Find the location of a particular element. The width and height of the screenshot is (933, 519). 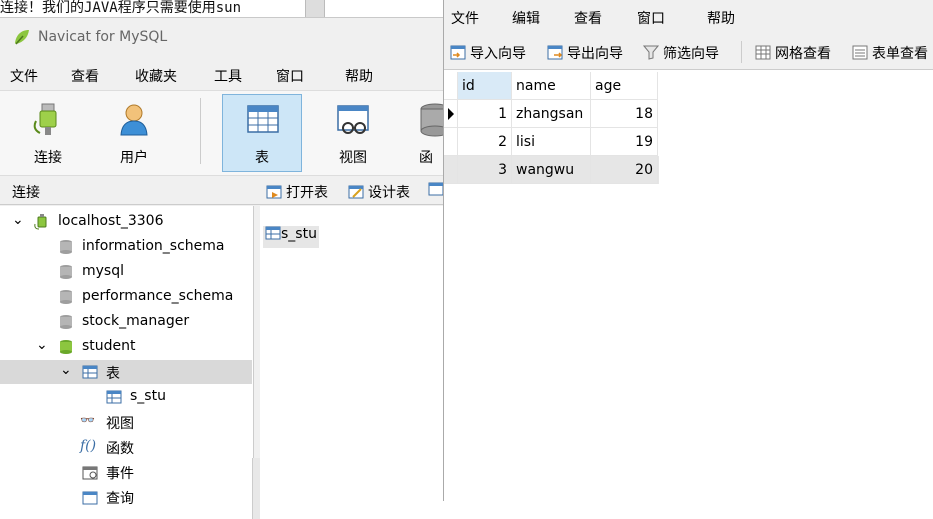

tree-queries-node: 查询 is located at coordinates (126, 497).